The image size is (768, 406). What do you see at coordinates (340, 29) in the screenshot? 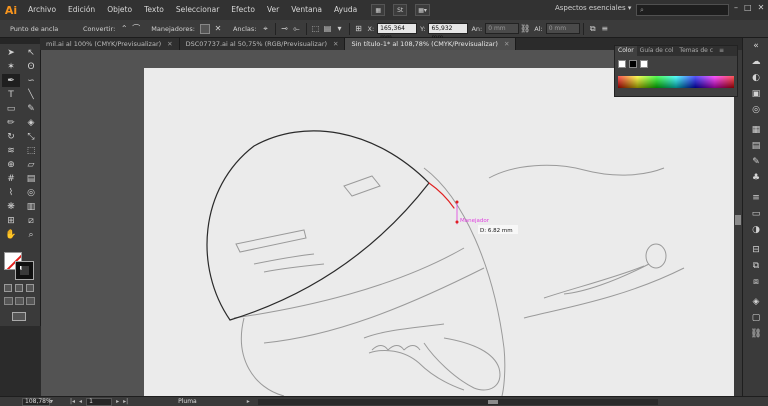
I see `align-menu-icon: ▾` at bounding box center [340, 29].